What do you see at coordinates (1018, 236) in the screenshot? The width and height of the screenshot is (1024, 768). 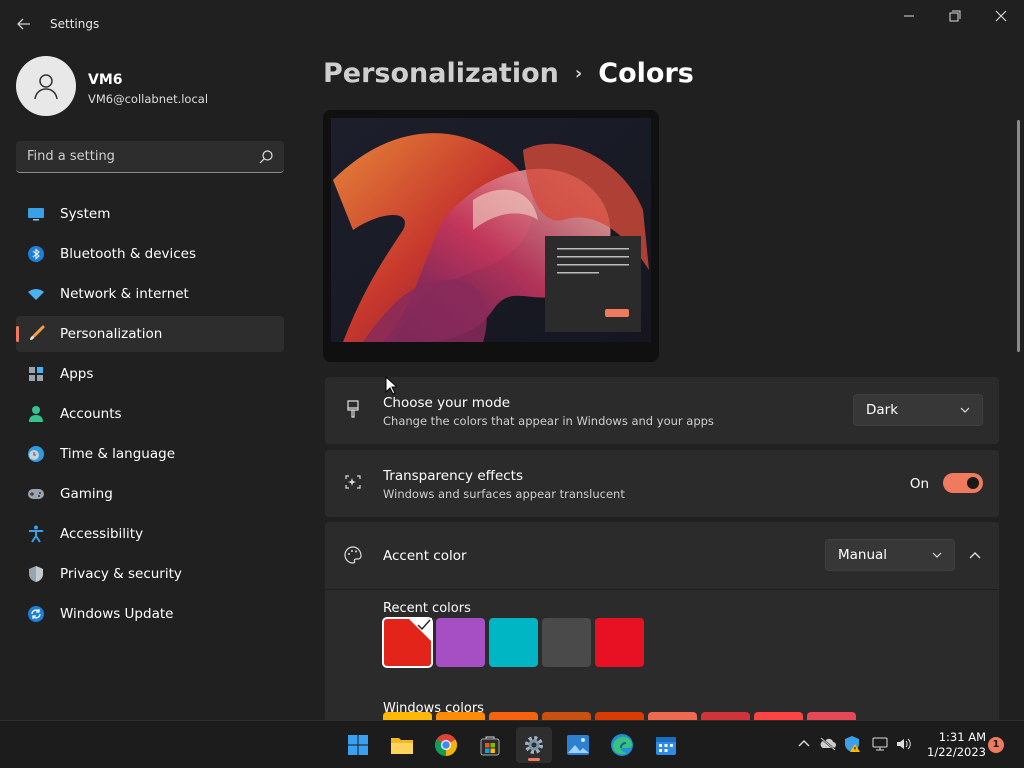 I see `scrollbar` at bounding box center [1018, 236].